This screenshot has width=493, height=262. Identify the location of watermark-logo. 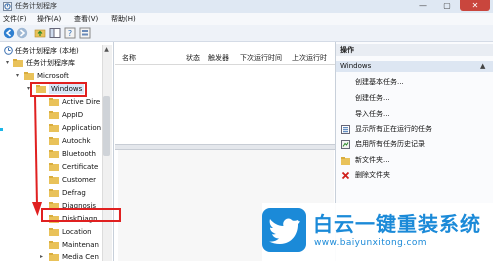
(284, 230).